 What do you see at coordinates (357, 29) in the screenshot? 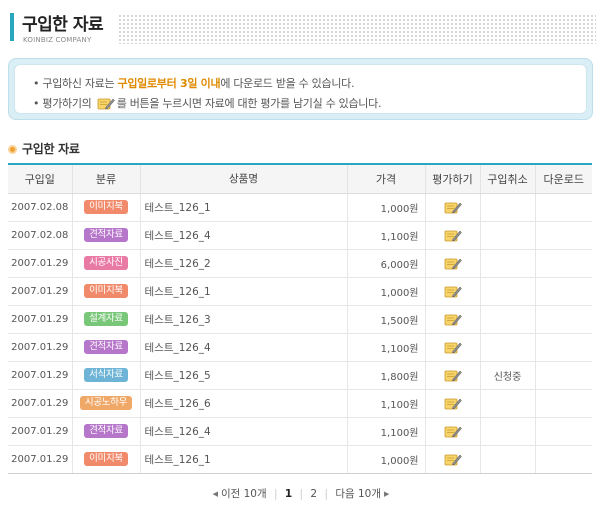
I see `dotted-pattern` at bounding box center [357, 29].